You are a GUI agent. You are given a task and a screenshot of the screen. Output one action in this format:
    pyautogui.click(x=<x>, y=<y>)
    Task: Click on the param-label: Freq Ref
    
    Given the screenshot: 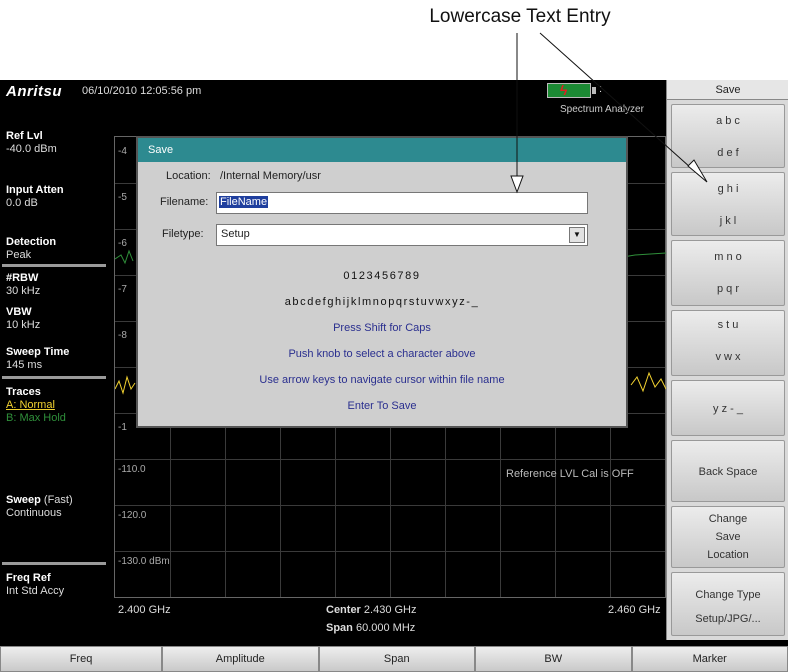 What is the action you would take?
    pyautogui.click(x=28, y=578)
    